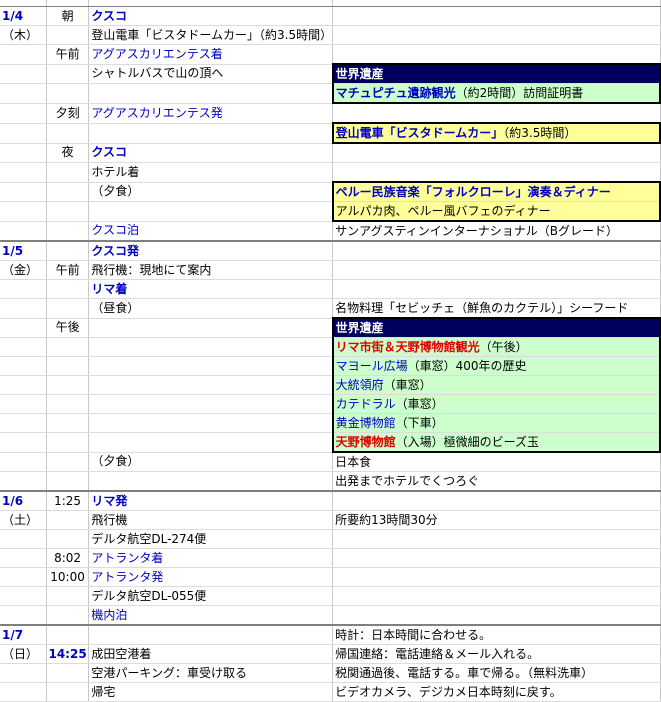 This screenshot has height=702, width=661. What do you see at coordinates (496, 520) in the screenshot?
I see `note-cell: 所要約13時間30分` at bounding box center [496, 520].